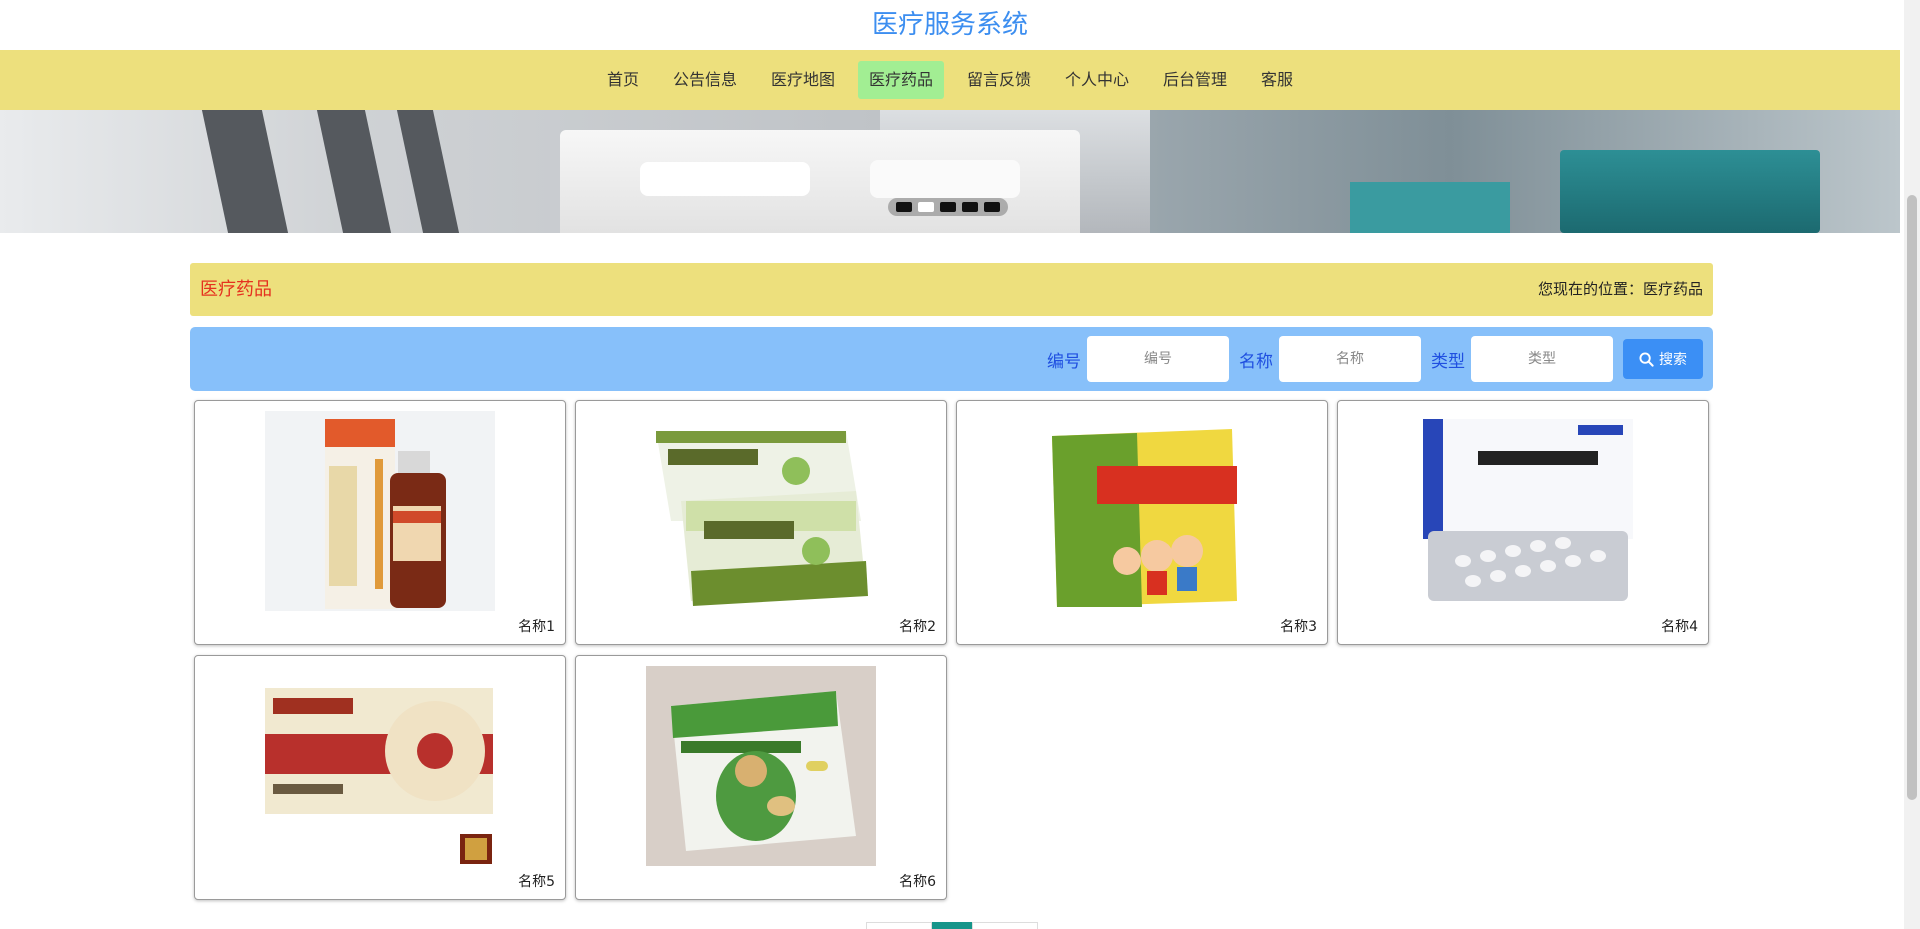 This screenshot has width=1920, height=929. Describe the element at coordinates (1277, 80) in the screenshot. I see `nav-item-customer-service: 客服` at that location.